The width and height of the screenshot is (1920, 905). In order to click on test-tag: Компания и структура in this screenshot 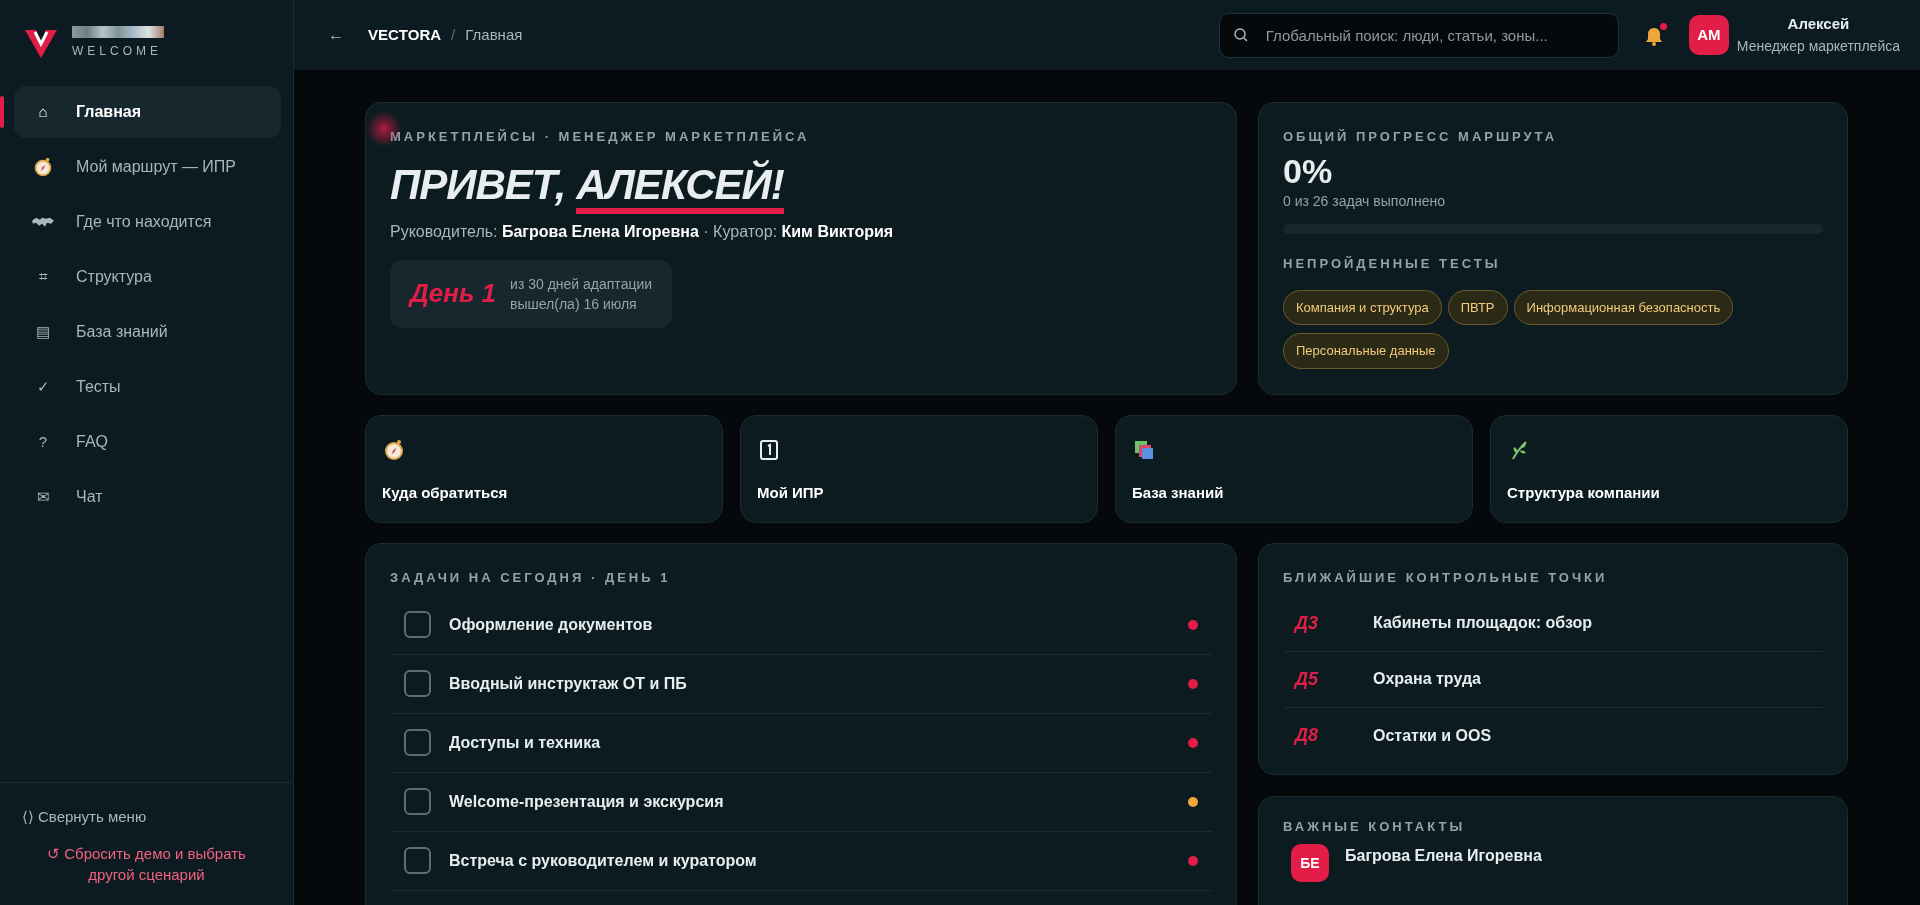, I will do `click(1362, 307)`.